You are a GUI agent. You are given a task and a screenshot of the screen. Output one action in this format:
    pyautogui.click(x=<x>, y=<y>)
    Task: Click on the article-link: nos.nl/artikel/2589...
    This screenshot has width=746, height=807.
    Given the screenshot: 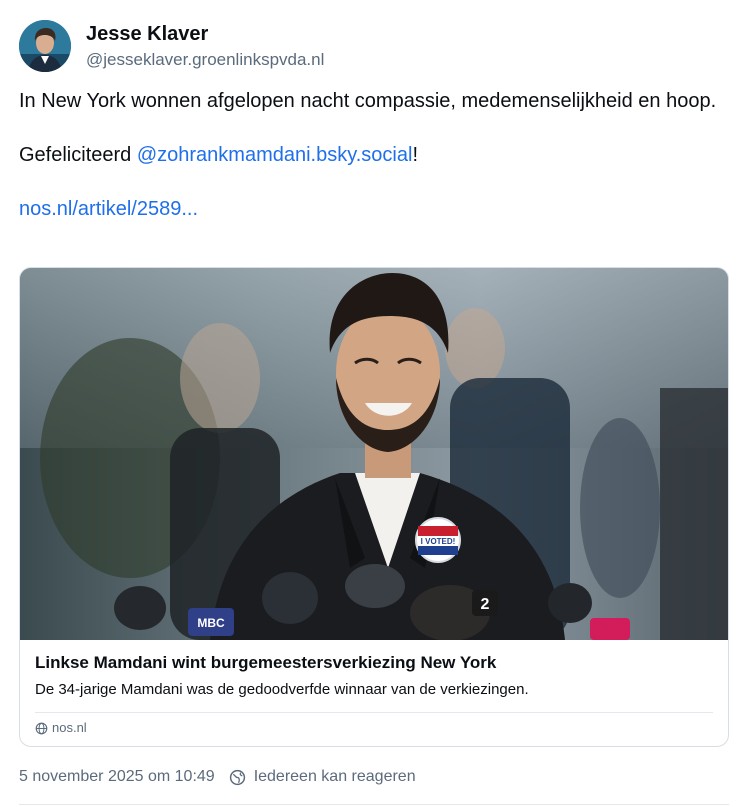 What is the action you would take?
    pyautogui.click(x=108, y=209)
    